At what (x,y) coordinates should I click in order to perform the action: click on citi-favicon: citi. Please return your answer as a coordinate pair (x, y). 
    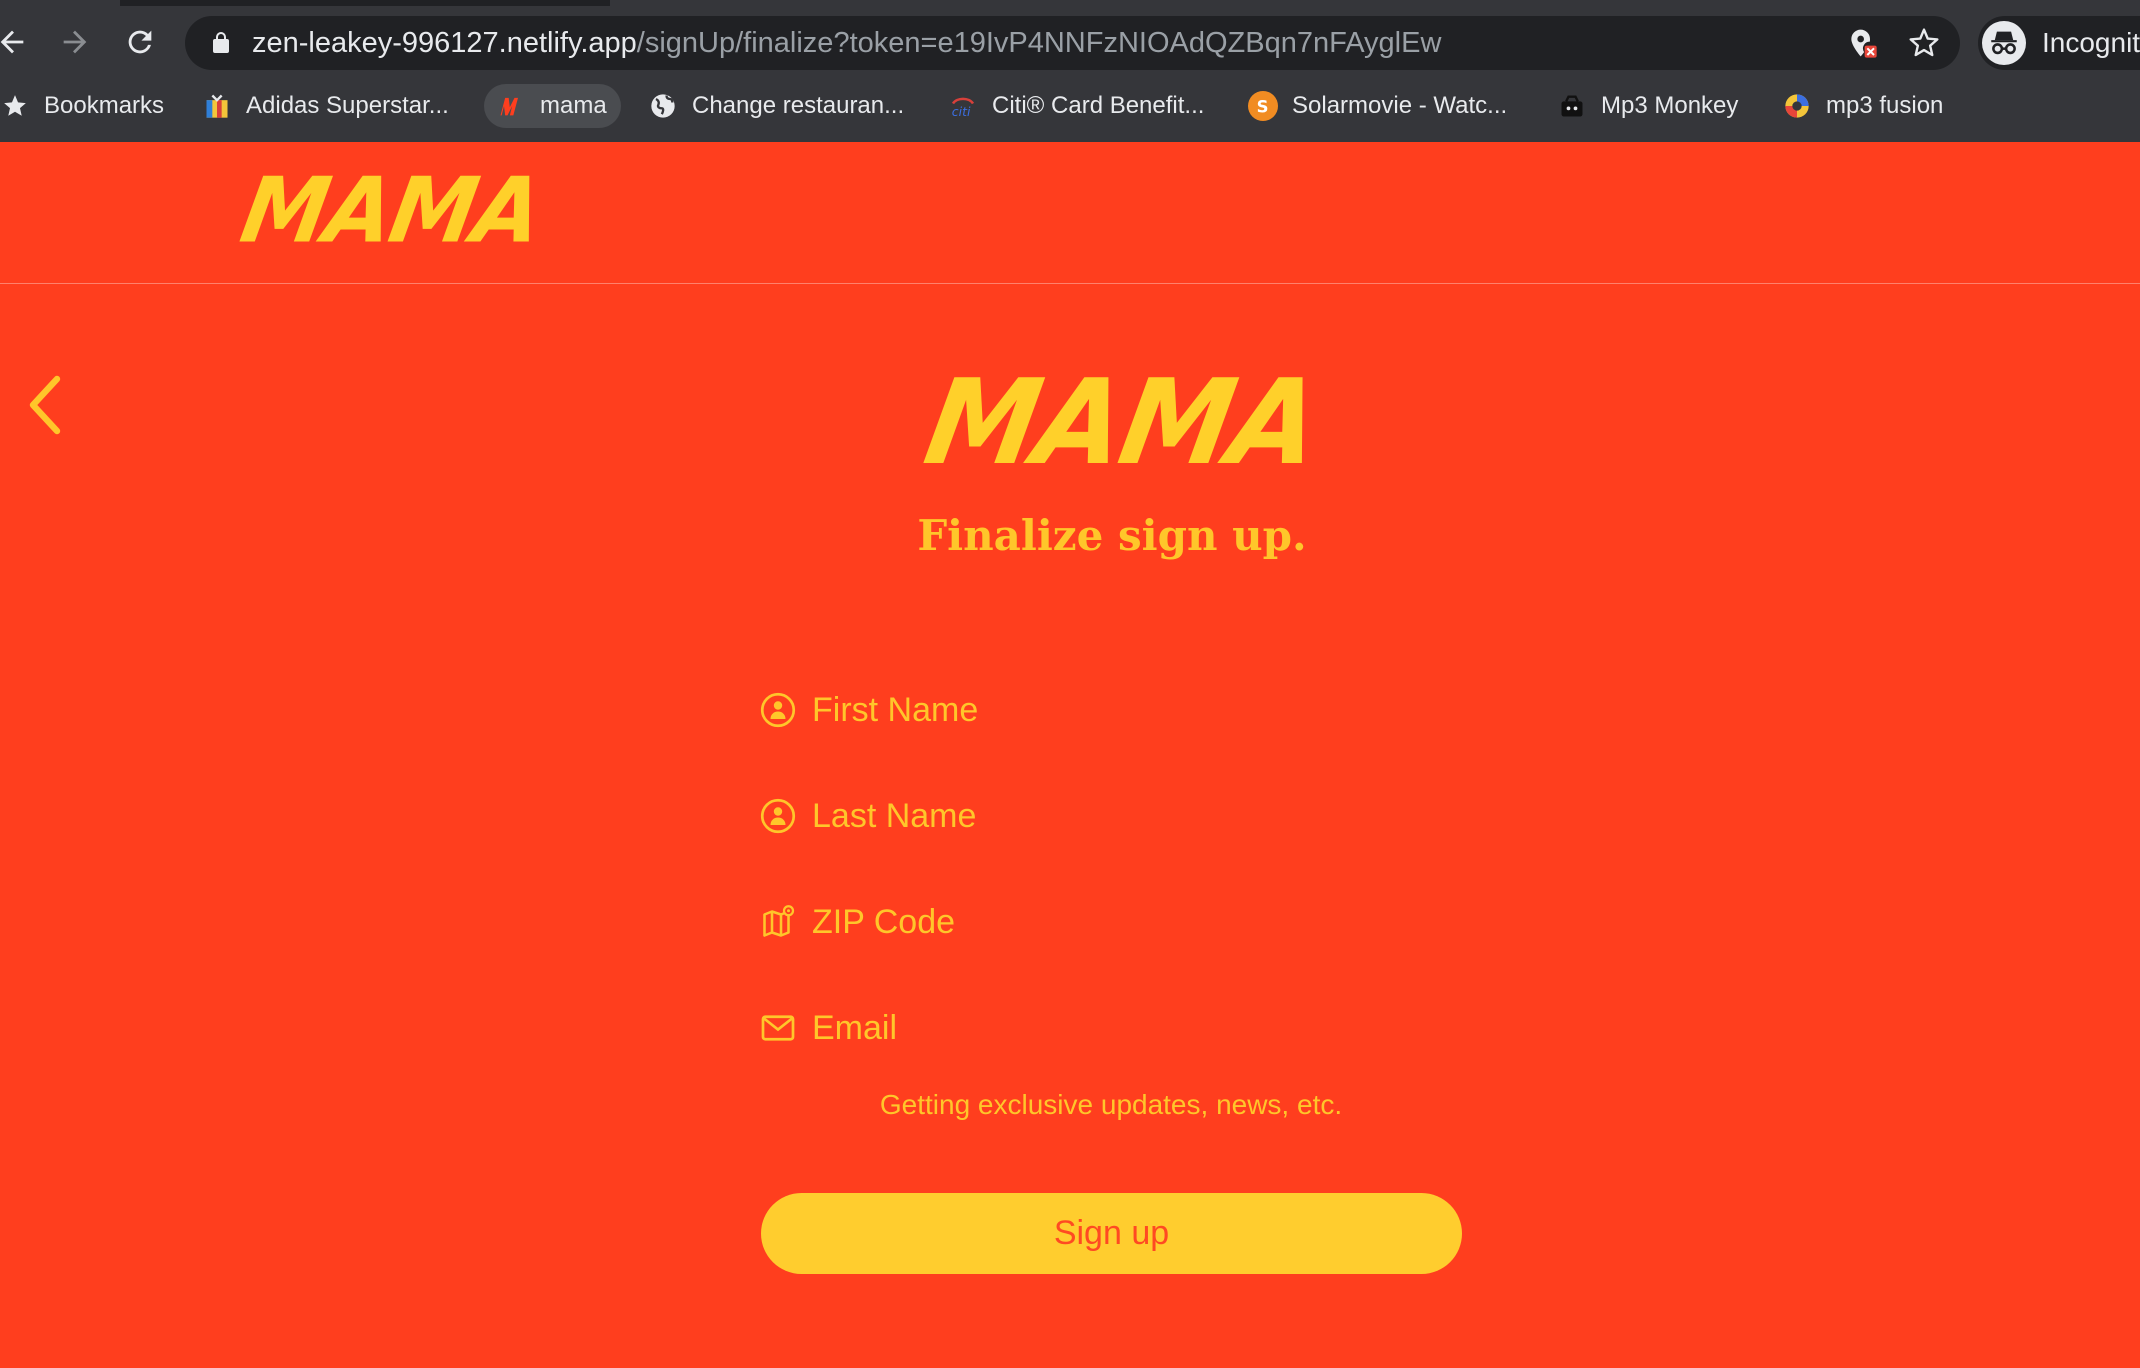
    Looking at the image, I should click on (963, 106).